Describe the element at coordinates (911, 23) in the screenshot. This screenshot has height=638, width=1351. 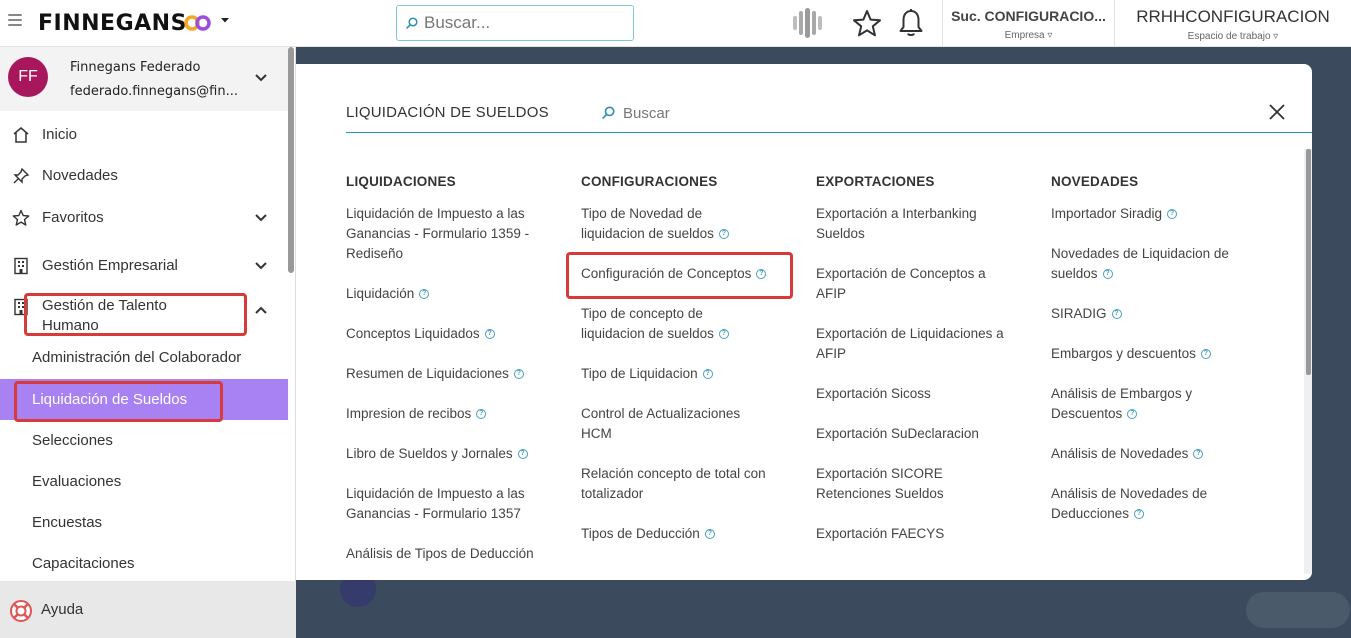
I see `bell-icon` at that location.